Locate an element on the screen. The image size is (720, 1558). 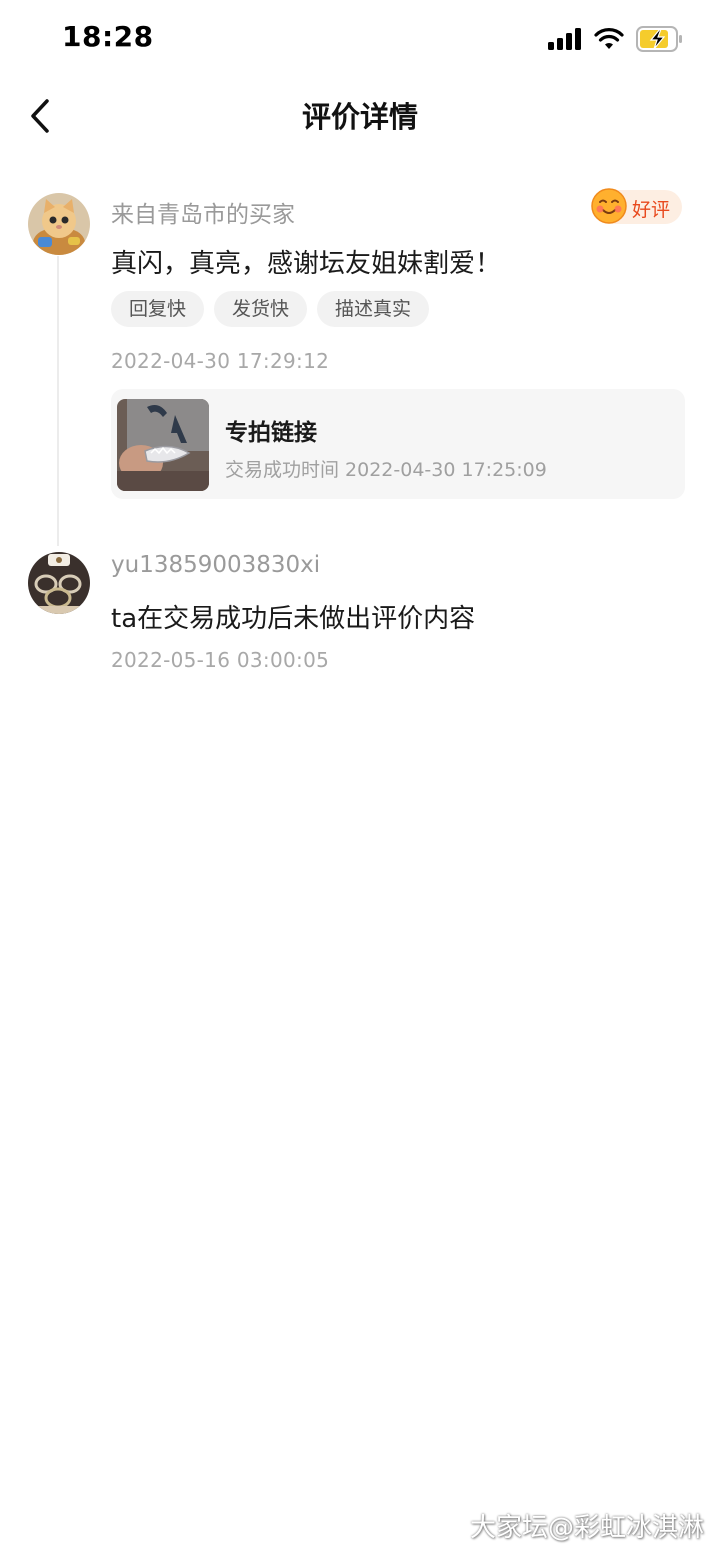
tag-chip: 回复快 is located at coordinates (158, 309).